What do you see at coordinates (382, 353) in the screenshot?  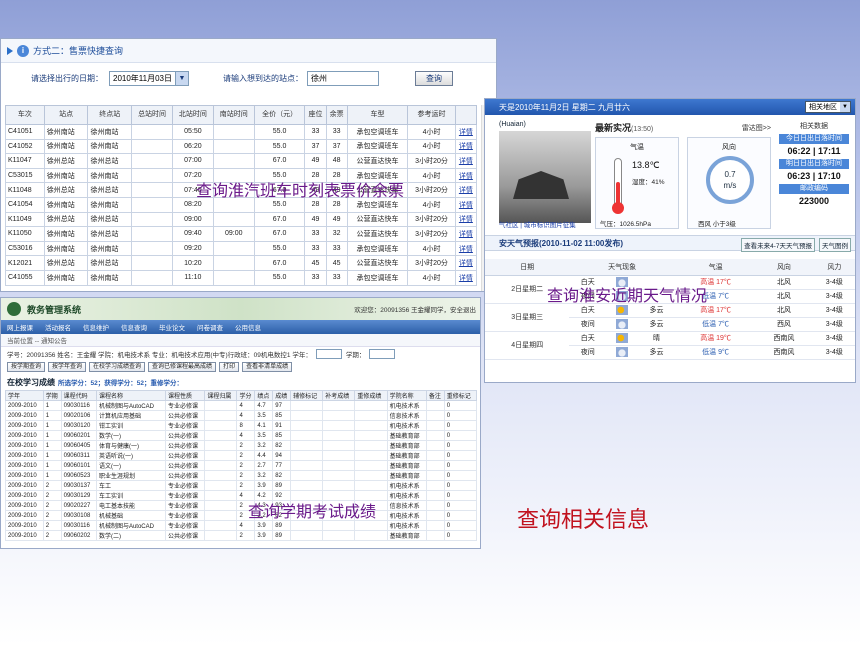 I see `term-select` at bounding box center [382, 353].